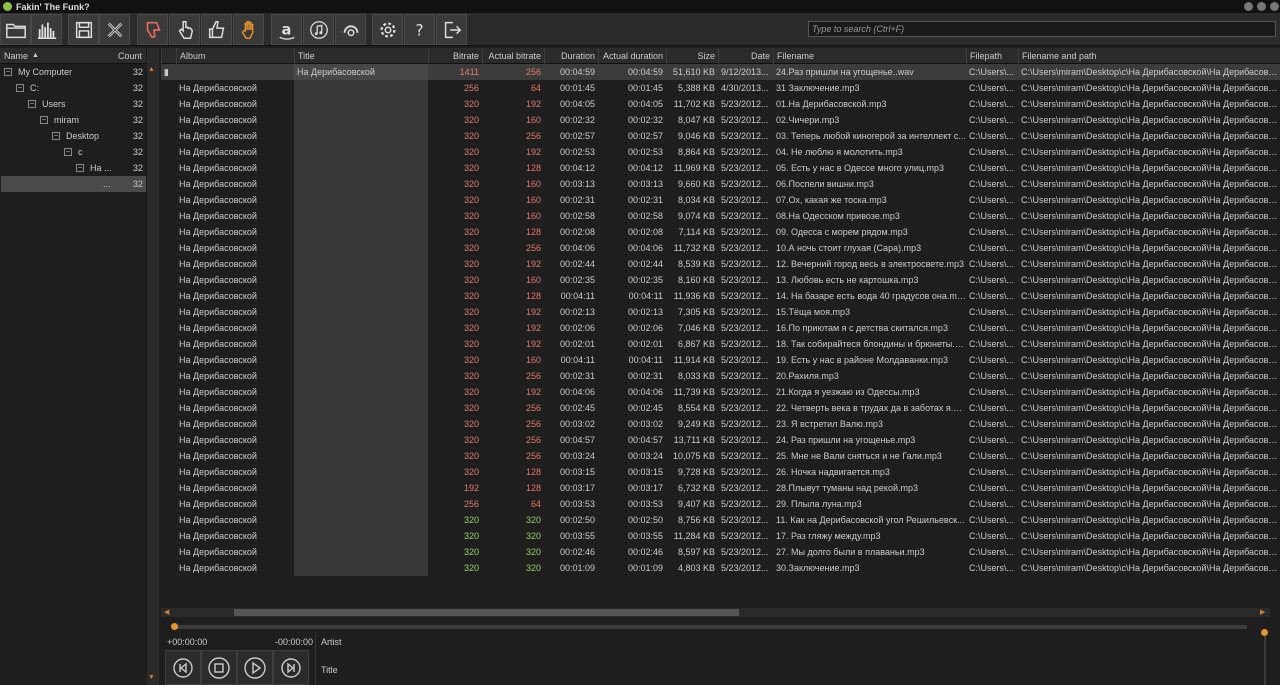 This screenshot has width=1280, height=685. Describe the element at coordinates (710, 627) in the screenshot. I see `seek-bar` at that location.